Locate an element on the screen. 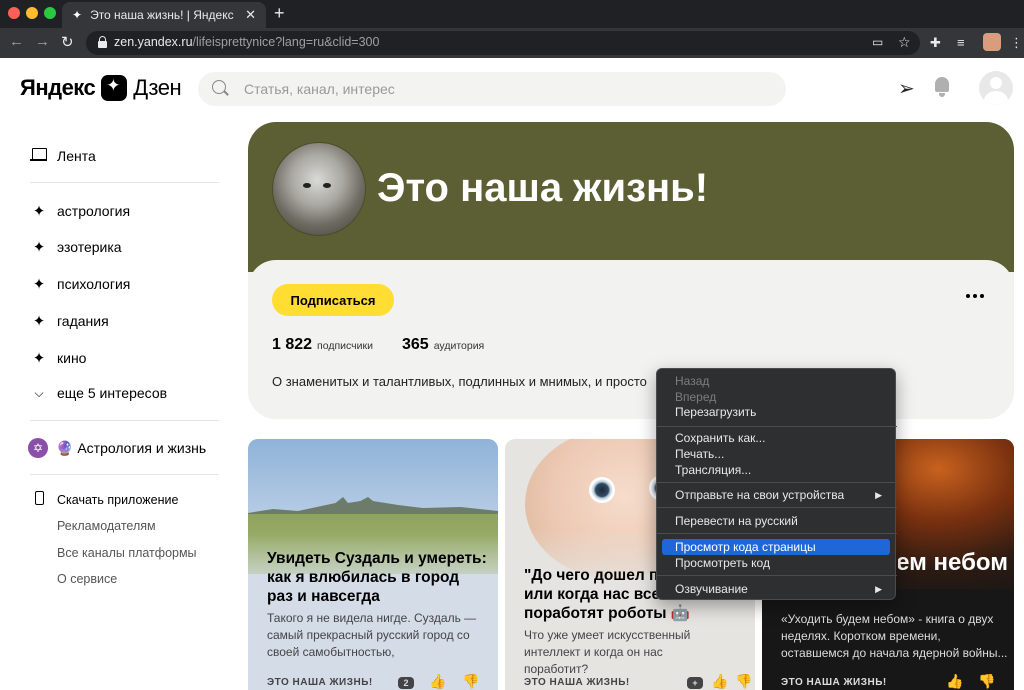 The width and height of the screenshot is (1024, 690). download-app-link: Скачать приложение is located at coordinates (104, 500).